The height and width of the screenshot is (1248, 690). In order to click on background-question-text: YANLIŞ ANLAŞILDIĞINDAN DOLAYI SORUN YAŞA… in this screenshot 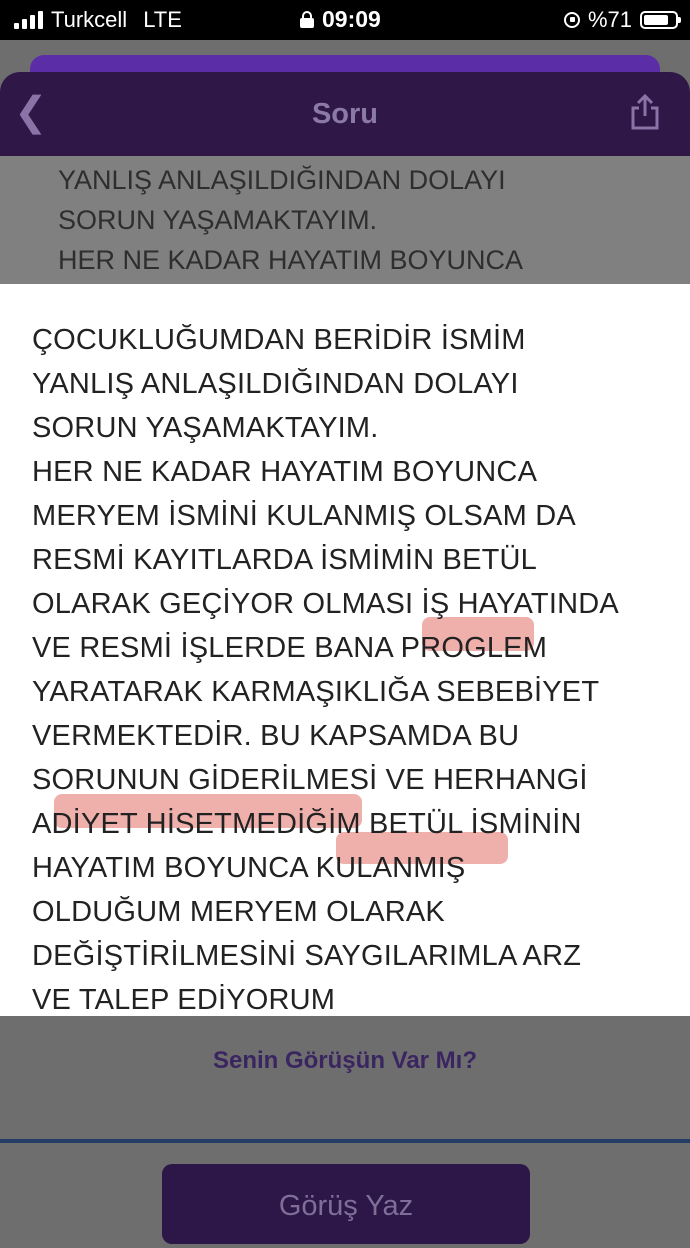, I will do `click(345, 220)`.